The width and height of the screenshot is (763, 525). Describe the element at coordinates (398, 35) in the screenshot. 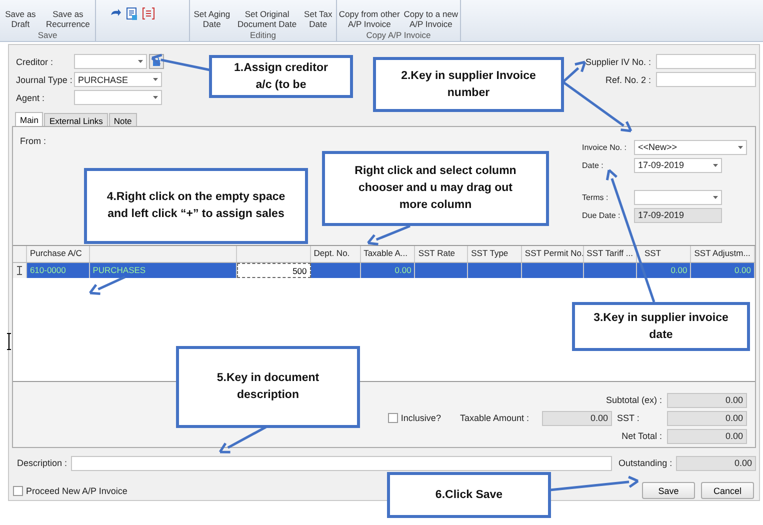

I see `group-label: Copy A/P Invoice` at that location.